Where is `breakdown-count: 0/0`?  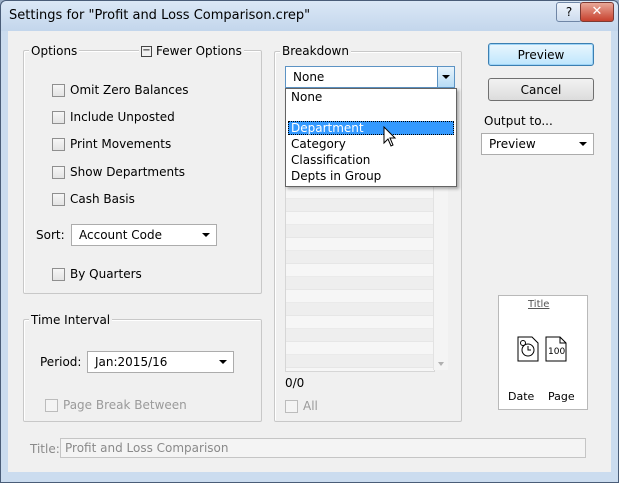 breakdown-count: 0/0 is located at coordinates (295, 383).